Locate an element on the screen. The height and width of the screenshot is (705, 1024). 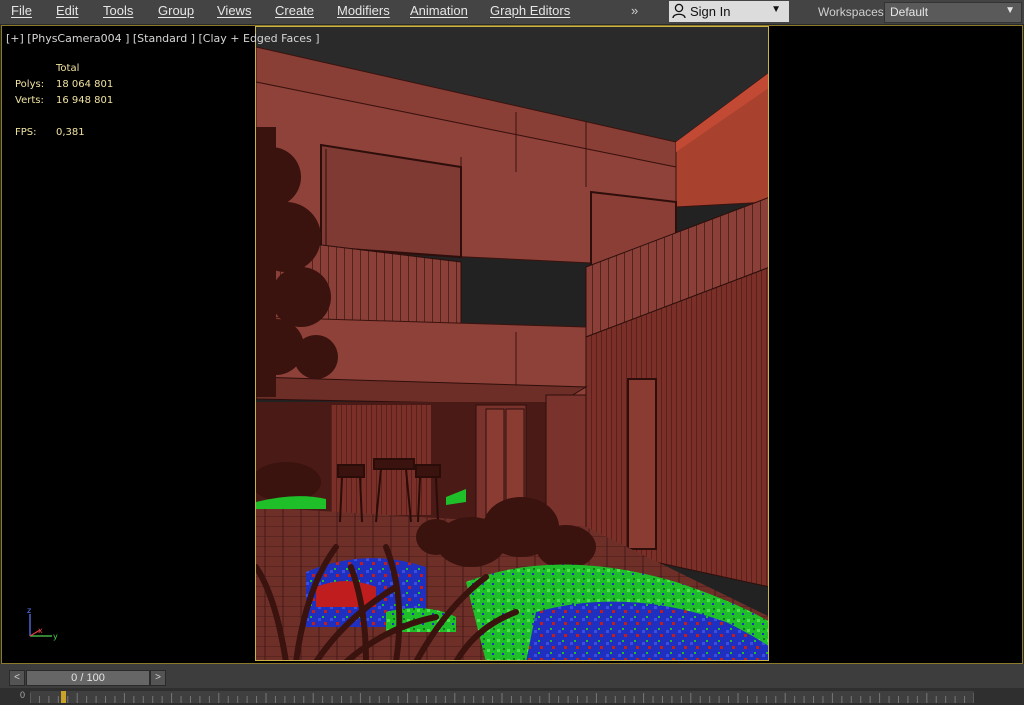
axis-tripod-icon: z x y is located at coordinates (42, 623).